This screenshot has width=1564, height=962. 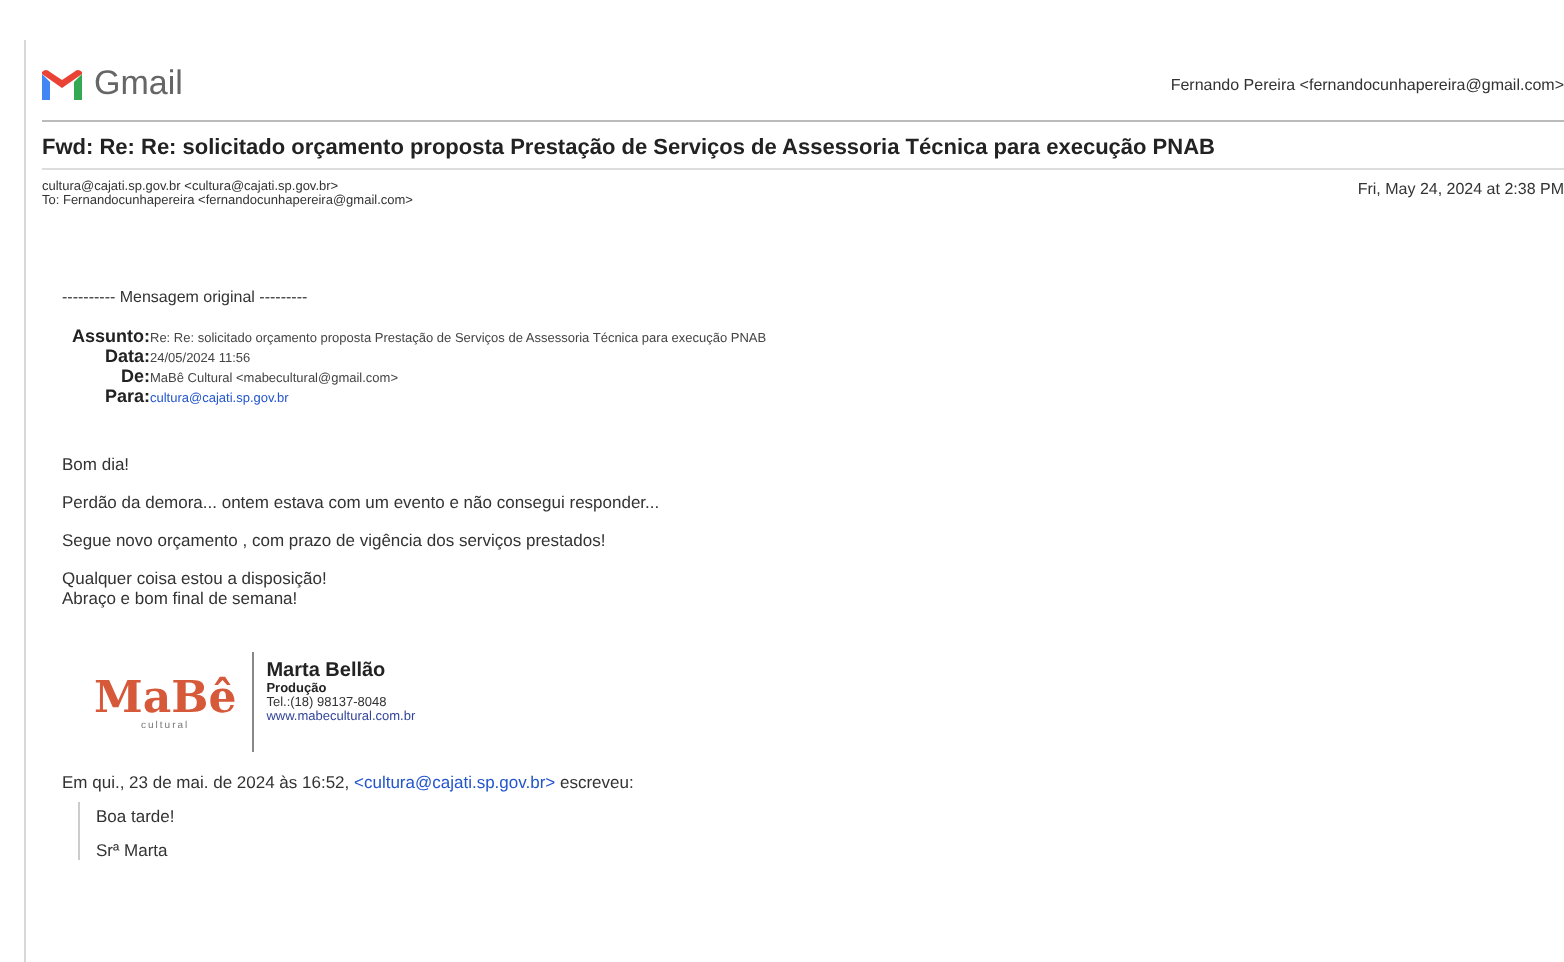 I want to click on message-line: Bom dia!, so click(x=97, y=464).